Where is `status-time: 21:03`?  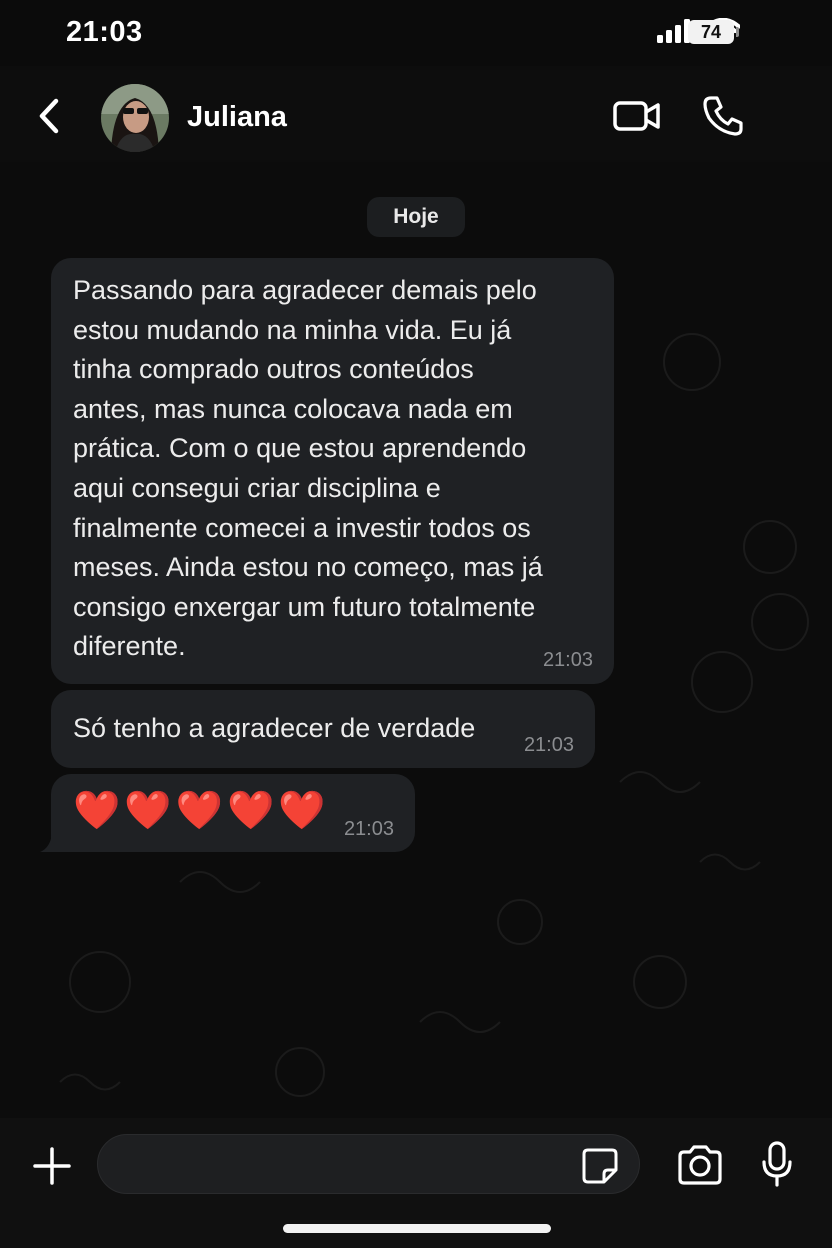 status-time: 21:03 is located at coordinates (104, 32).